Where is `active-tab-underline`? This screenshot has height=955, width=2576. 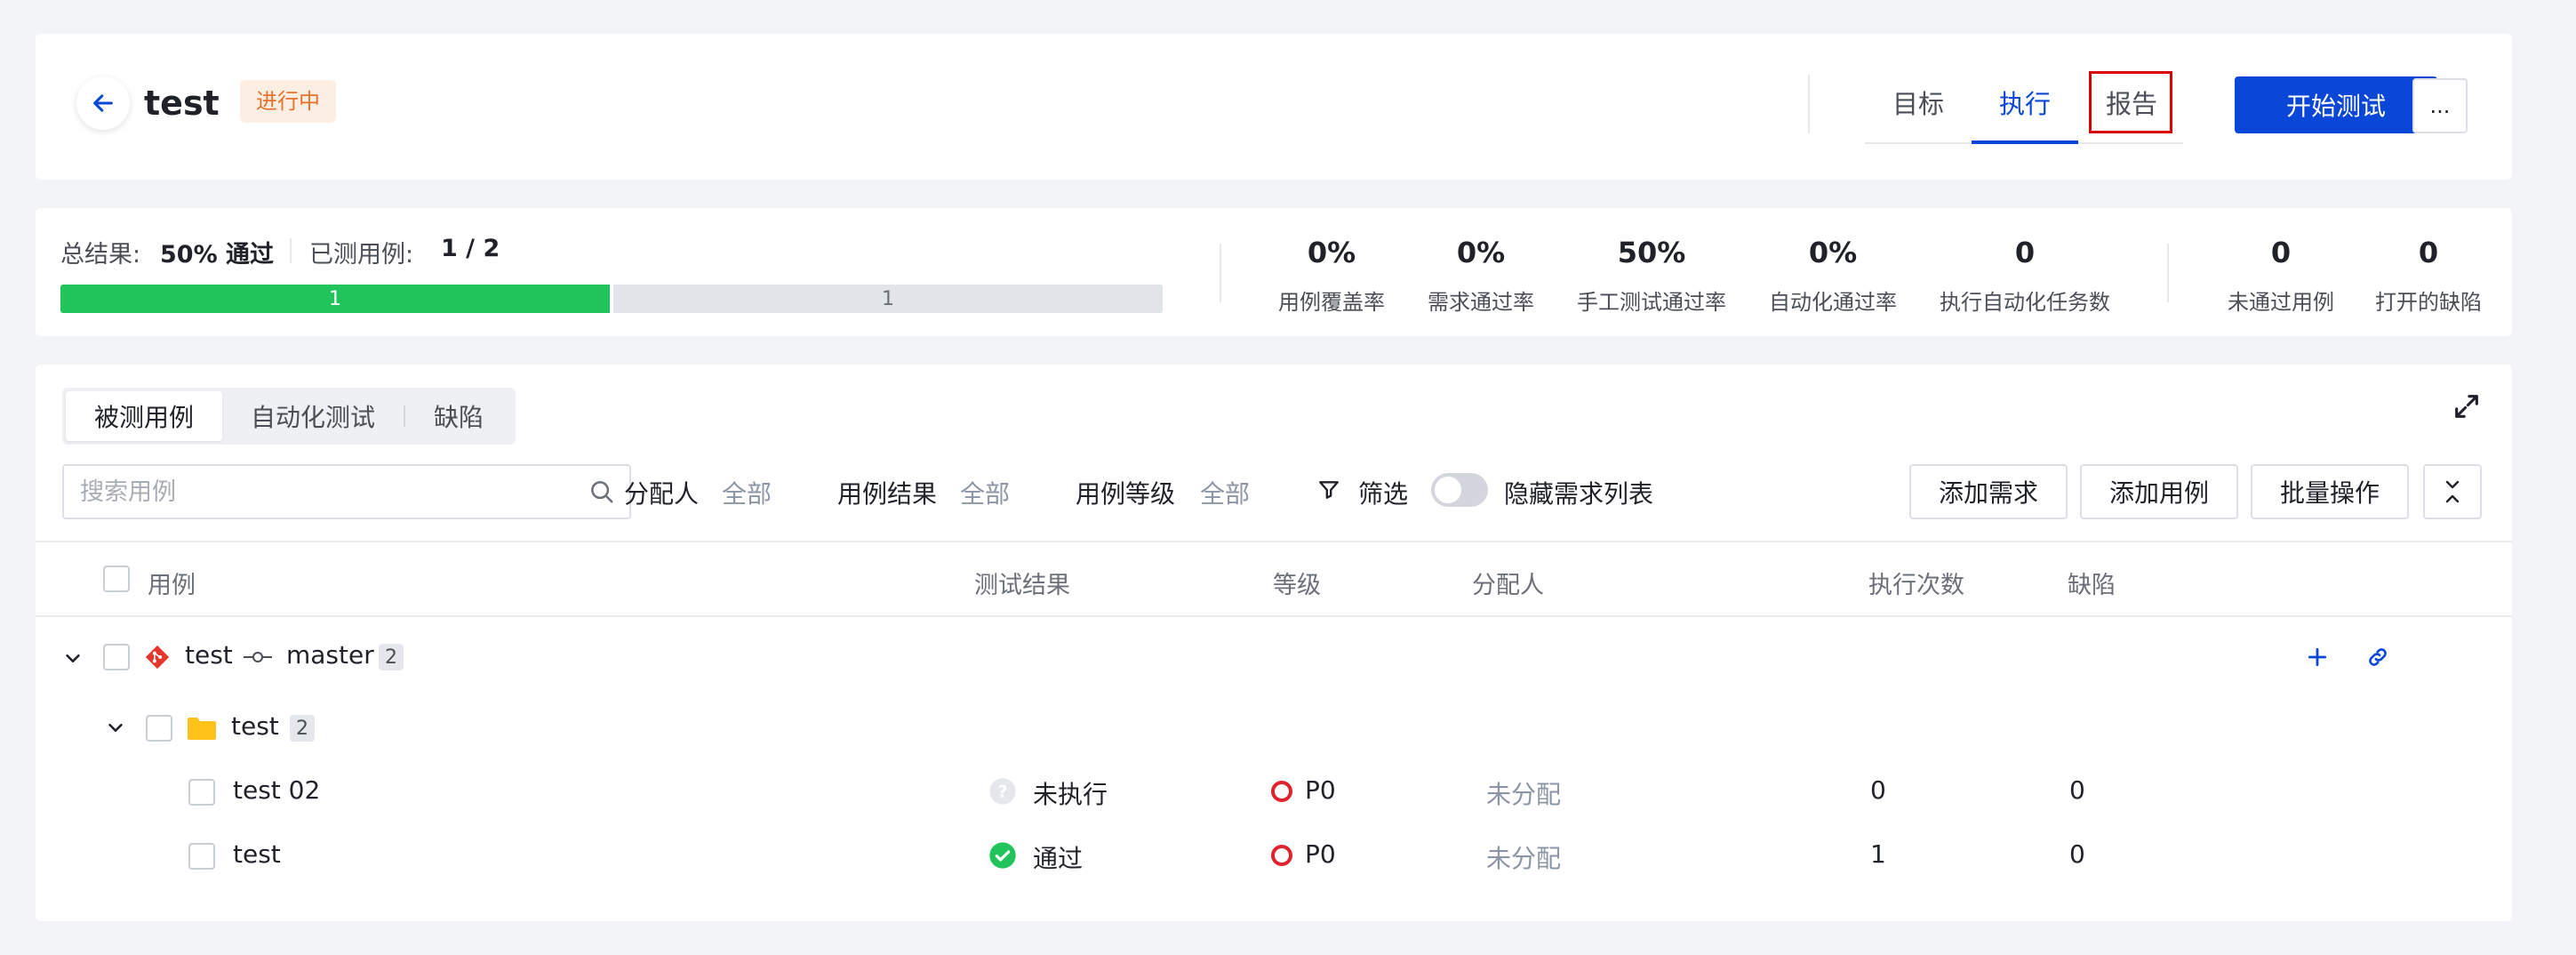 active-tab-underline is located at coordinates (2025, 142).